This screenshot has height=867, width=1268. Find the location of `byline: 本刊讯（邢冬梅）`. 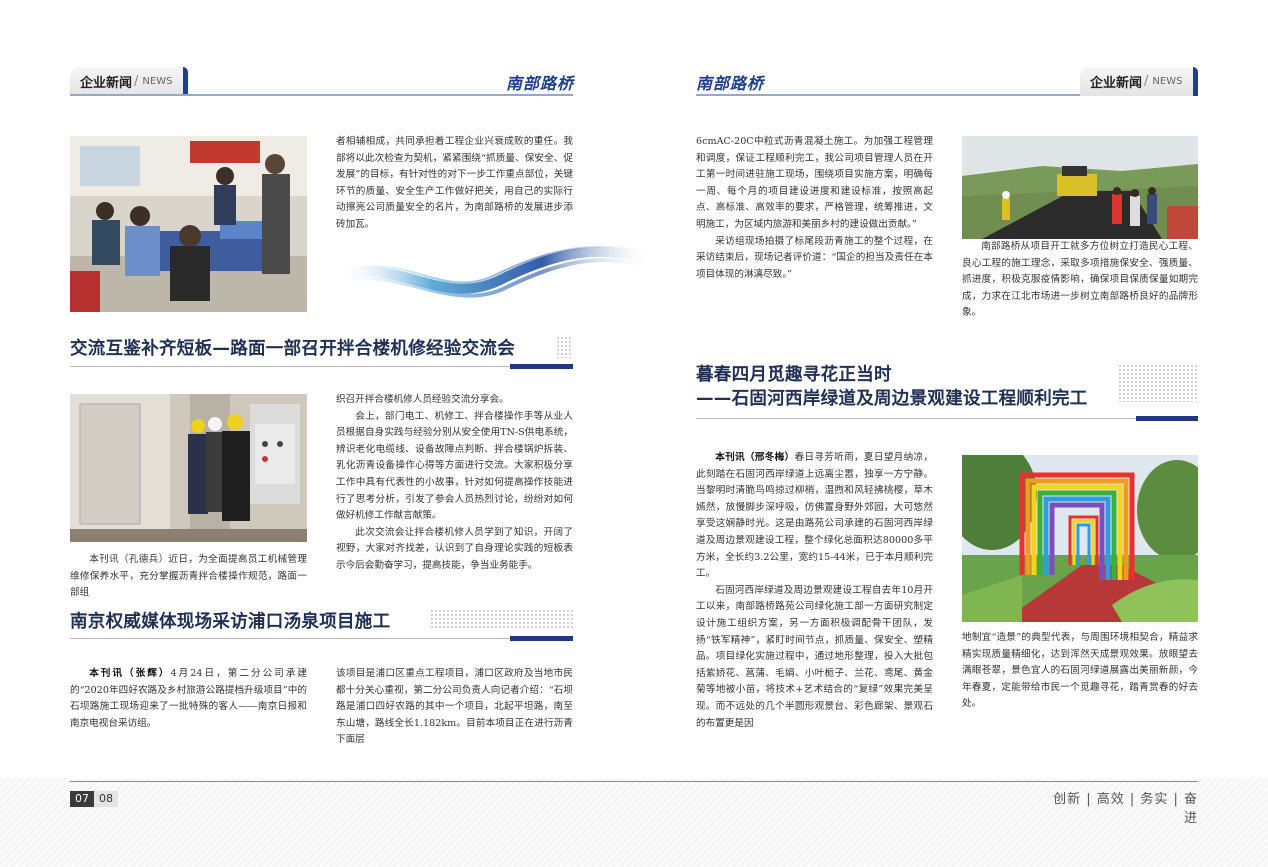

byline: 本刊讯（邢冬梅） is located at coordinates (755, 457).